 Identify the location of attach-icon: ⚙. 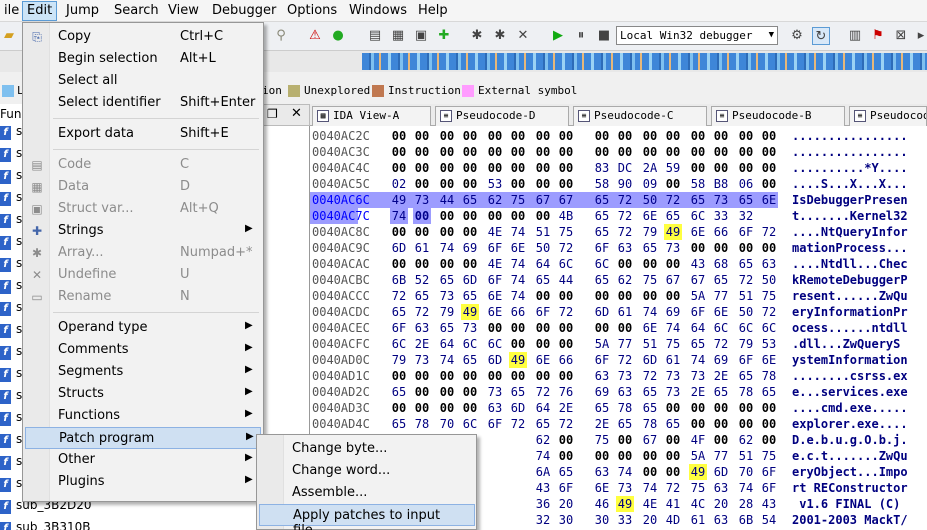
(797, 36).